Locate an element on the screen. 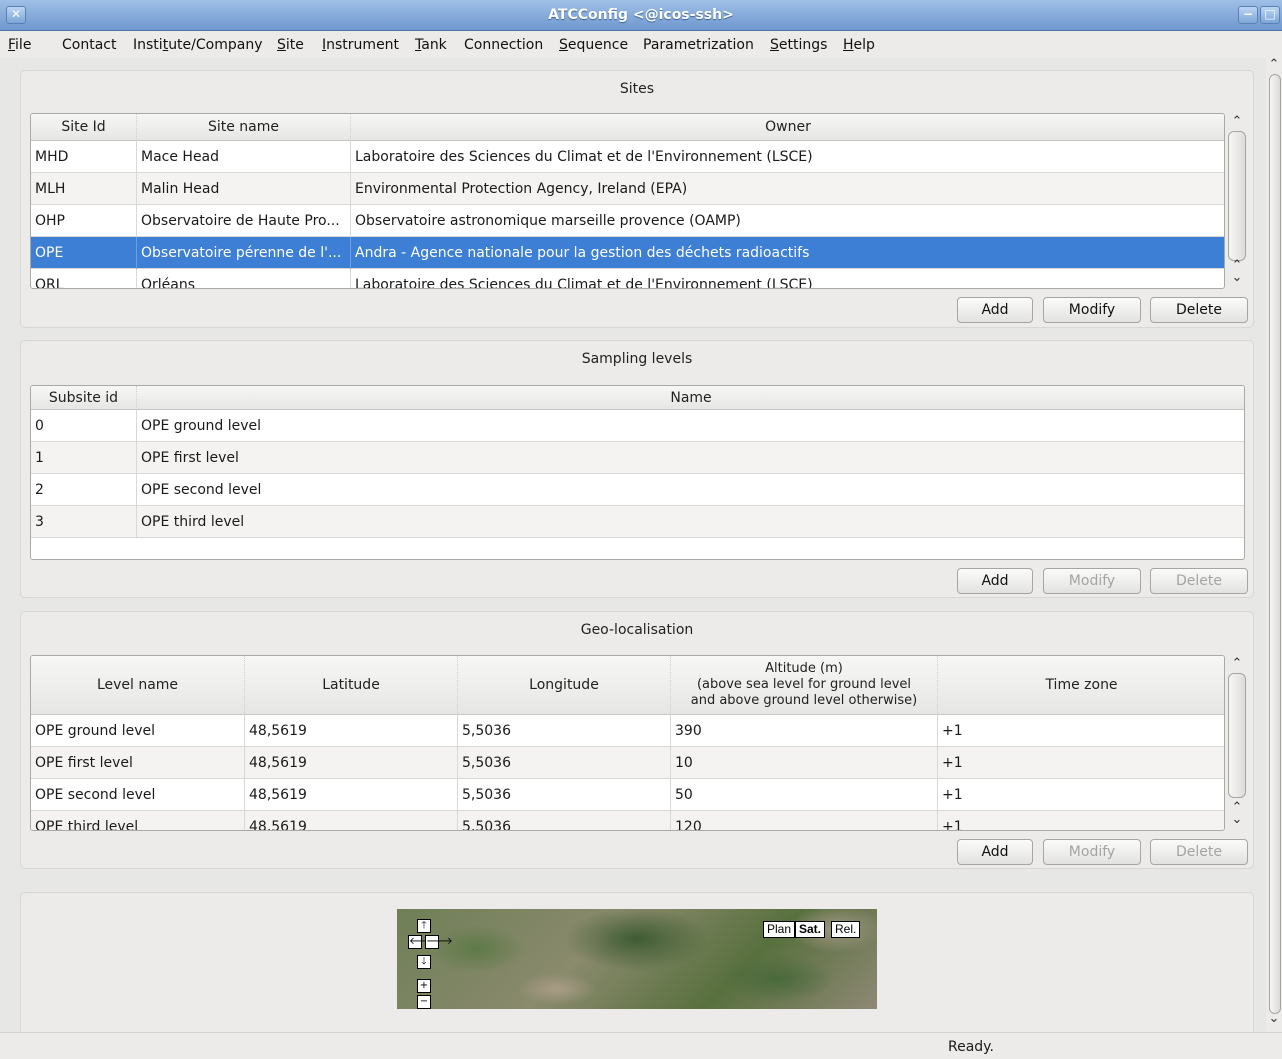 This screenshot has width=1282, height=1059. column-header-site-id: Site Id is located at coordinates (84, 127).